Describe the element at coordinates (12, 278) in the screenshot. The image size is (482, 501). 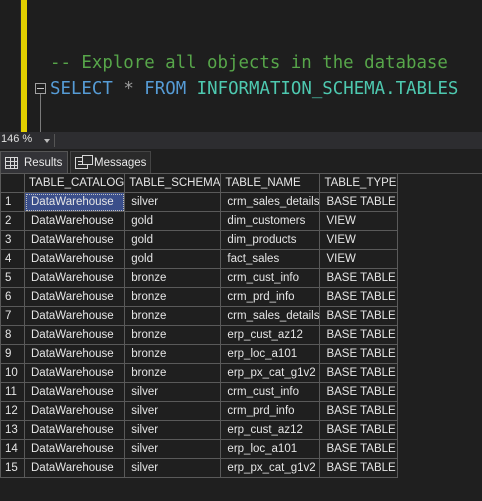
I see `row-number: 5` at that location.